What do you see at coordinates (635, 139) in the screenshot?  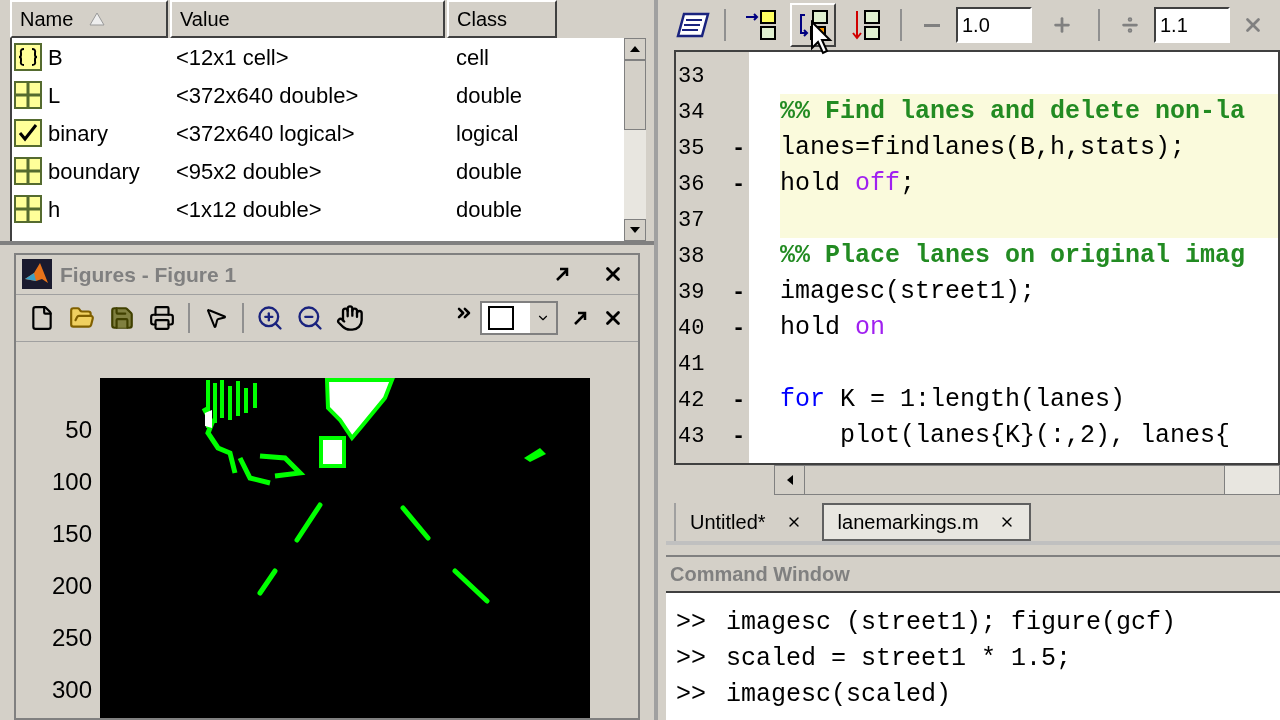 I see `vertical-scrollbar` at bounding box center [635, 139].